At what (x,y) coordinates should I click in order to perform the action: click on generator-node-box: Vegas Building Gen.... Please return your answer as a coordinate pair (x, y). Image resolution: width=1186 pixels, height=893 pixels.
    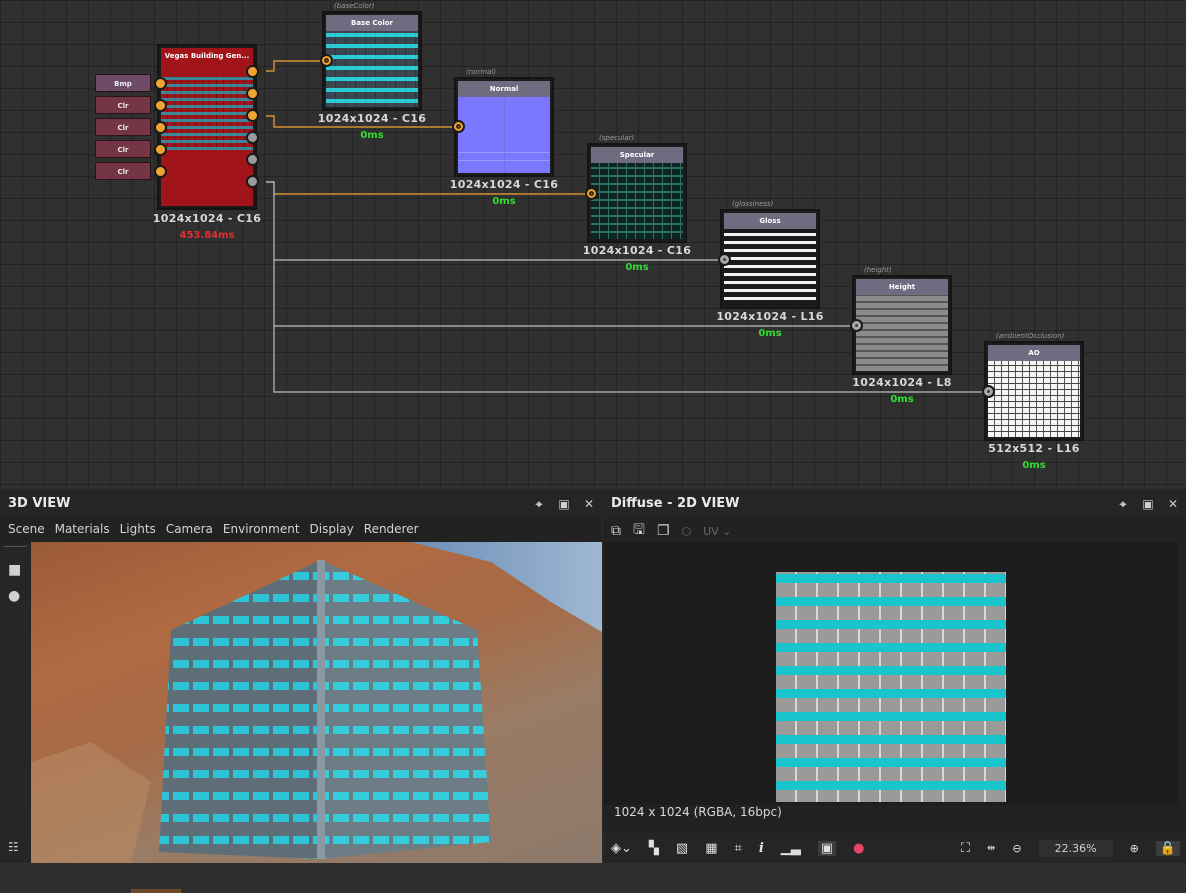
    Looking at the image, I should click on (207, 127).